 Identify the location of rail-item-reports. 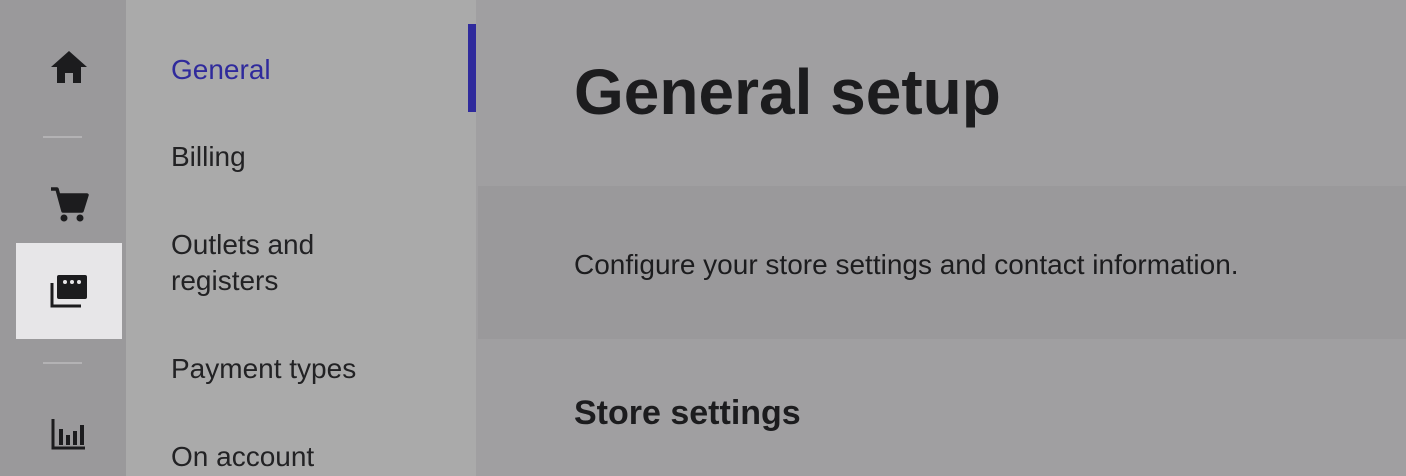
(69, 434).